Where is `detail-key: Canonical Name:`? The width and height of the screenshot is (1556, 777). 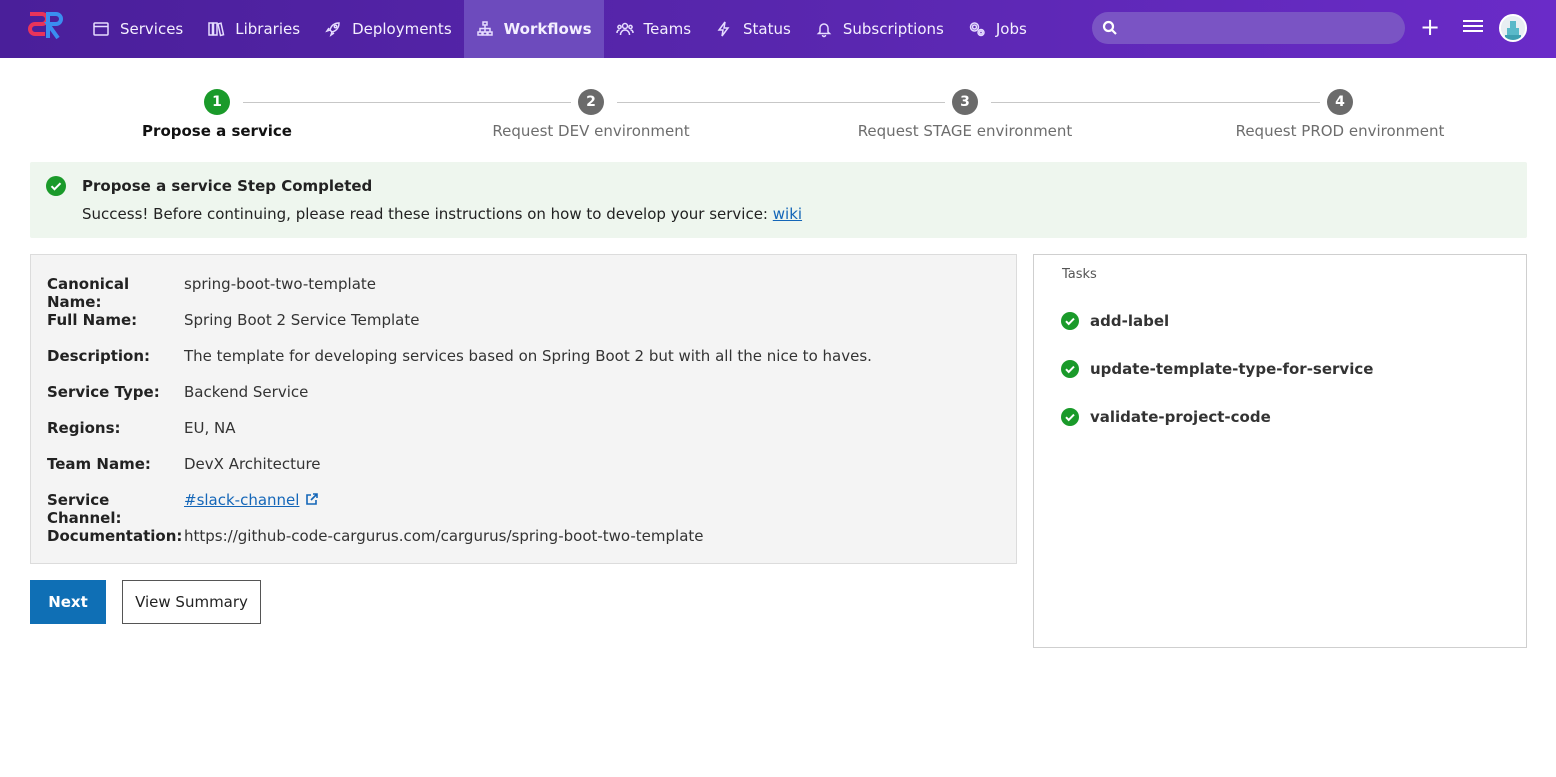
detail-key: Canonical Name: is located at coordinates (88, 293).